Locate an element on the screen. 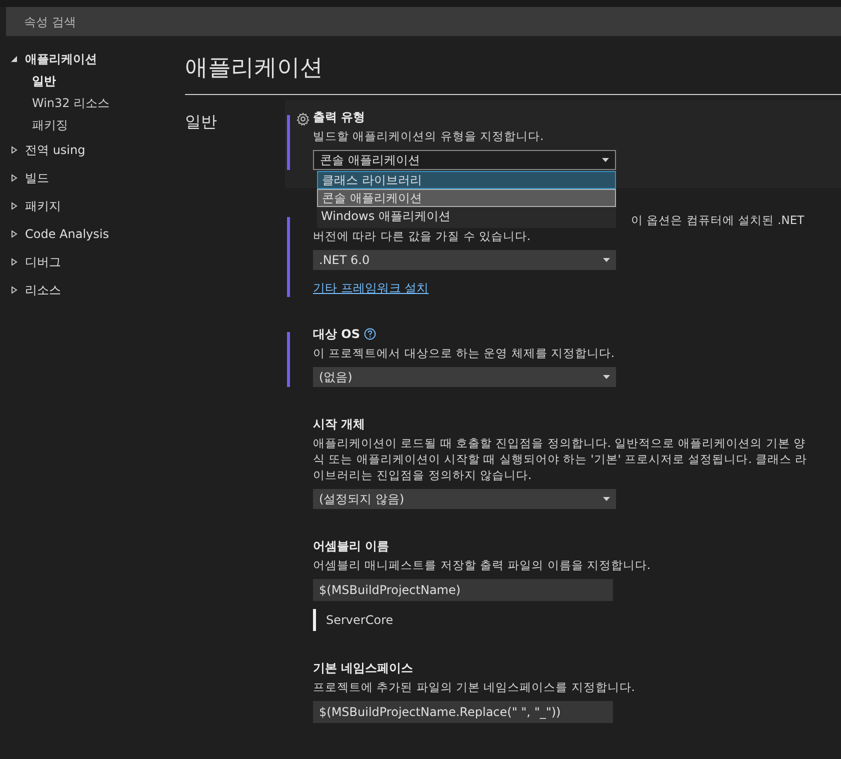 This screenshot has height=759, width=841. group-label: 일반 is located at coordinates (201, 122).